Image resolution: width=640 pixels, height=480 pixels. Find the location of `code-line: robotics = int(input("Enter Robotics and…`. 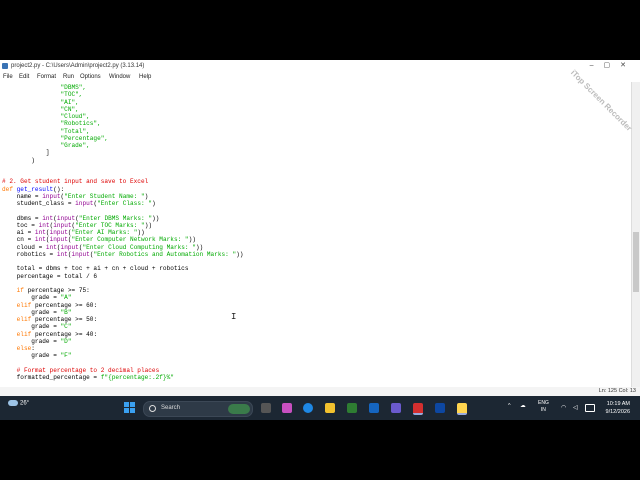

code-line: robotics = int(input("Enter Robotics and… is located at coordinates (123, 254).